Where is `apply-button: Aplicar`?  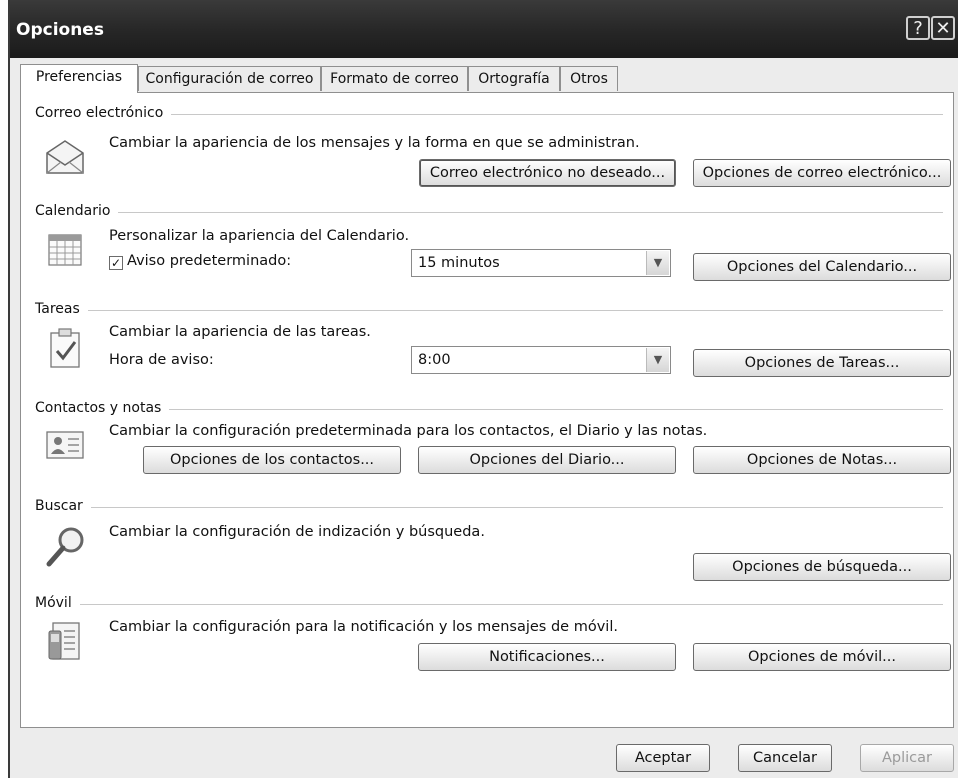 apply-button: Aplicar is located at coordinates (907, 758).